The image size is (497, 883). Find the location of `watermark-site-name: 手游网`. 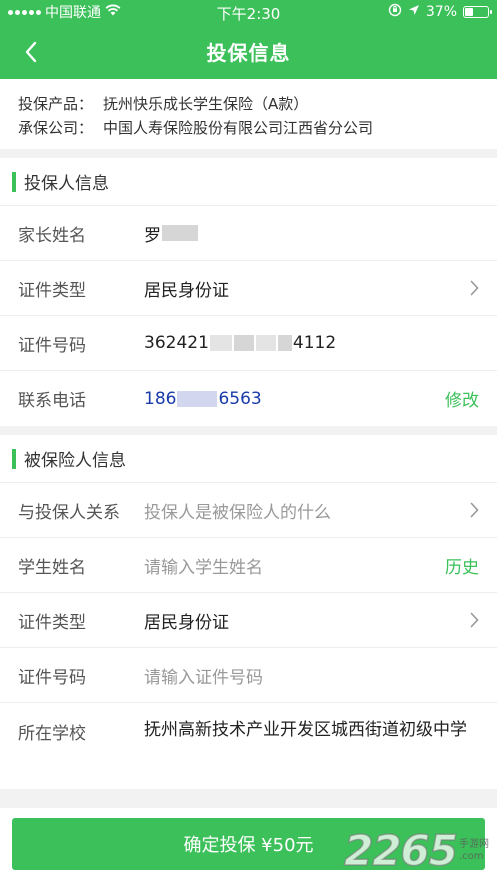

watermark-site-name: 手游网 is located at coordinates (474, 844).